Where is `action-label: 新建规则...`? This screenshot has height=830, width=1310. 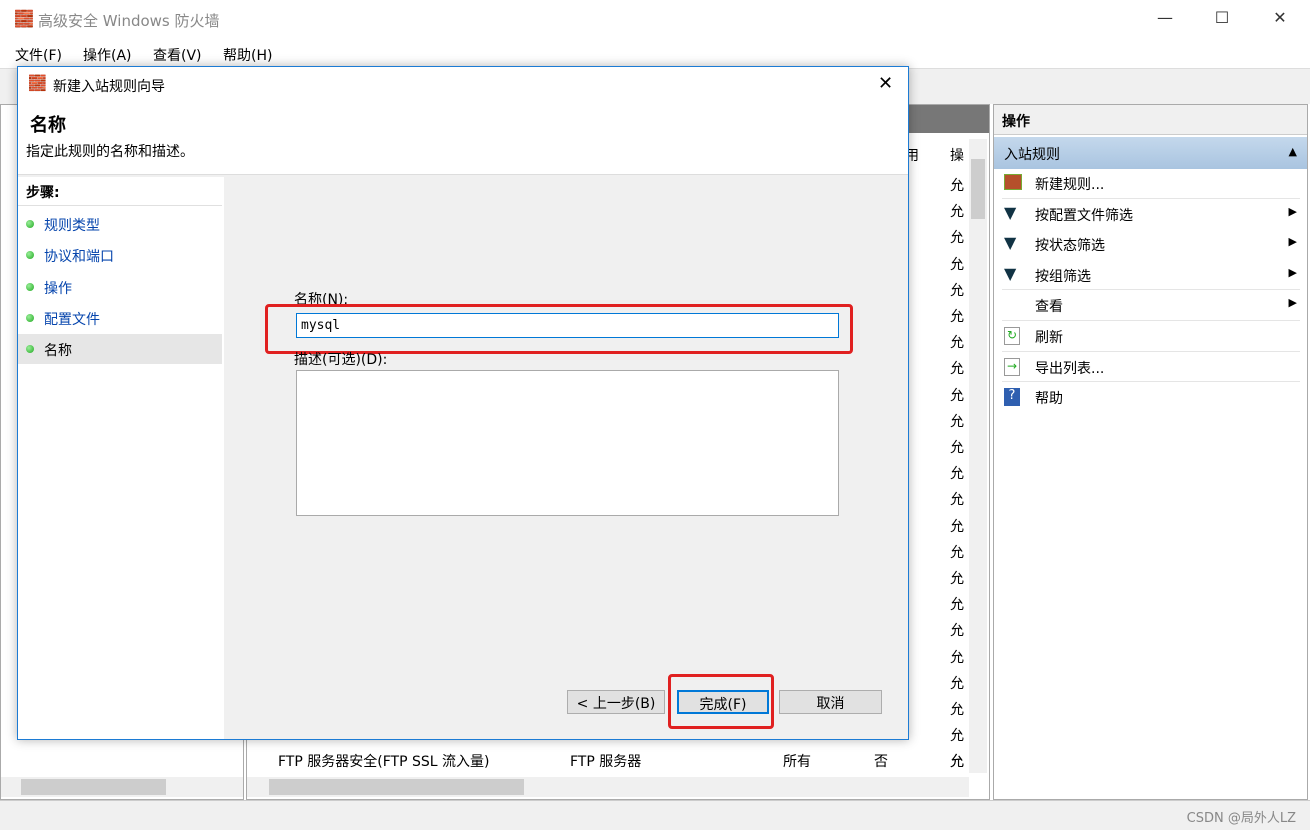
action-label: 新建规则... is located at coordinates (1070, 185).